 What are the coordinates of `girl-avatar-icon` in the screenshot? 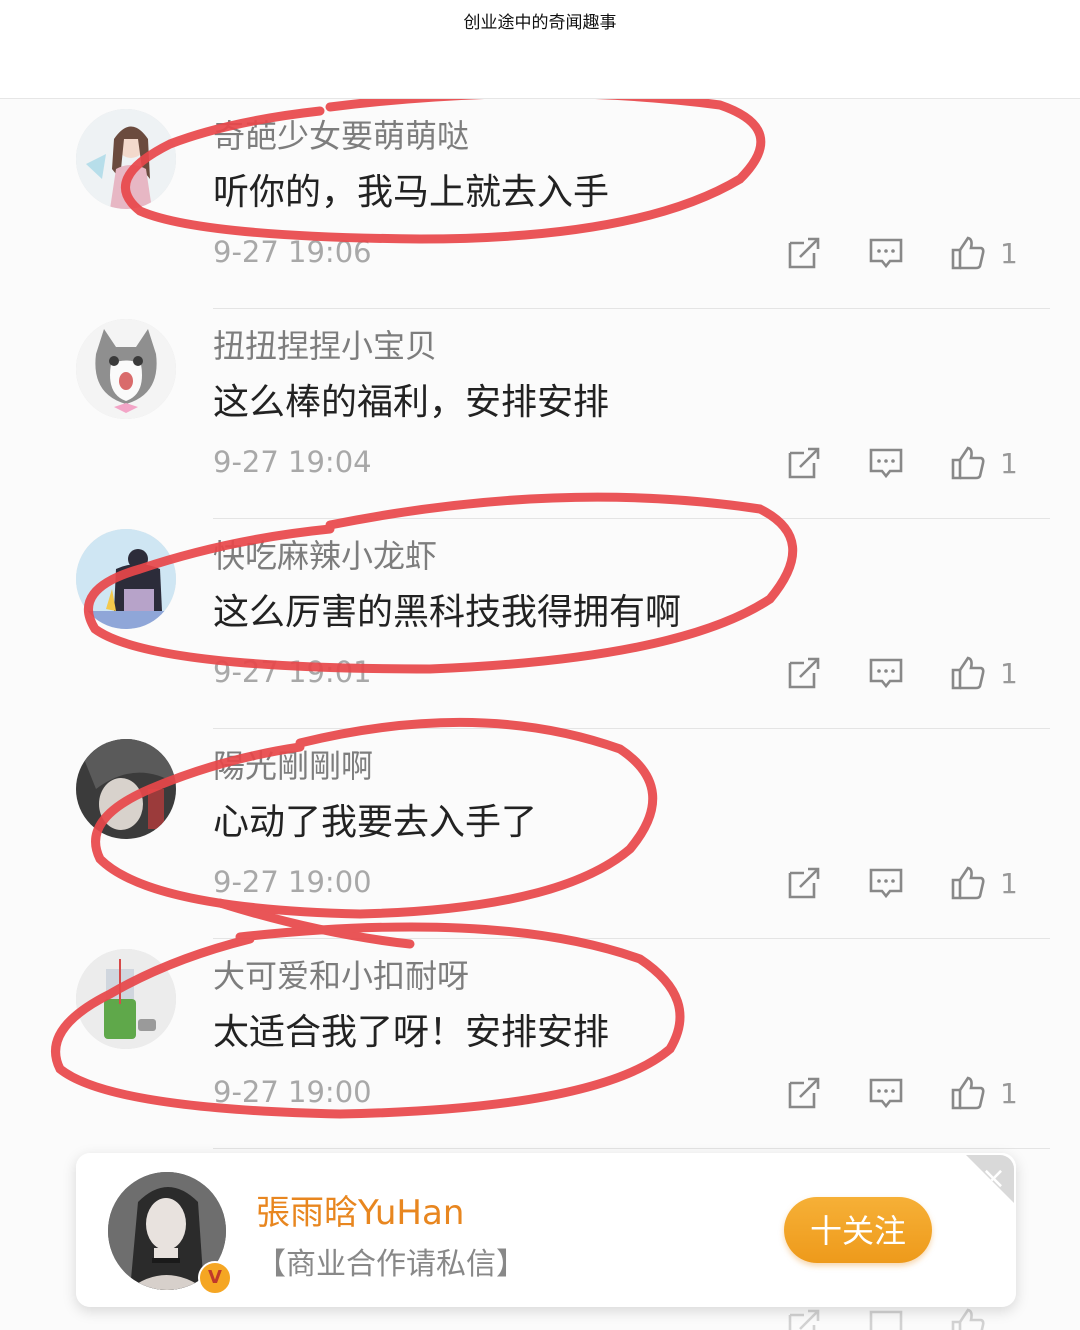 It's located at (126, 159).